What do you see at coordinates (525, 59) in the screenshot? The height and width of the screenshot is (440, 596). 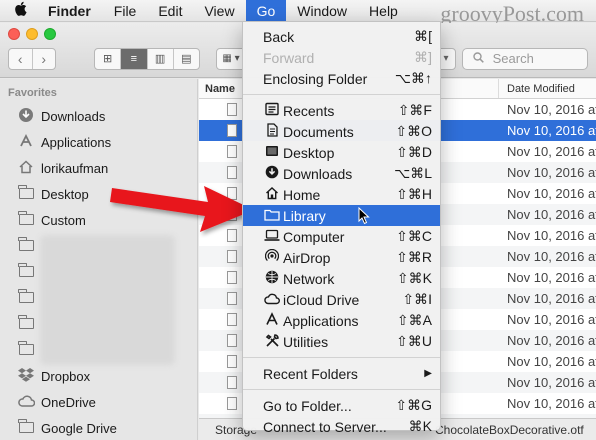 I see `search-input: Search` at bounding box center [525, 59].